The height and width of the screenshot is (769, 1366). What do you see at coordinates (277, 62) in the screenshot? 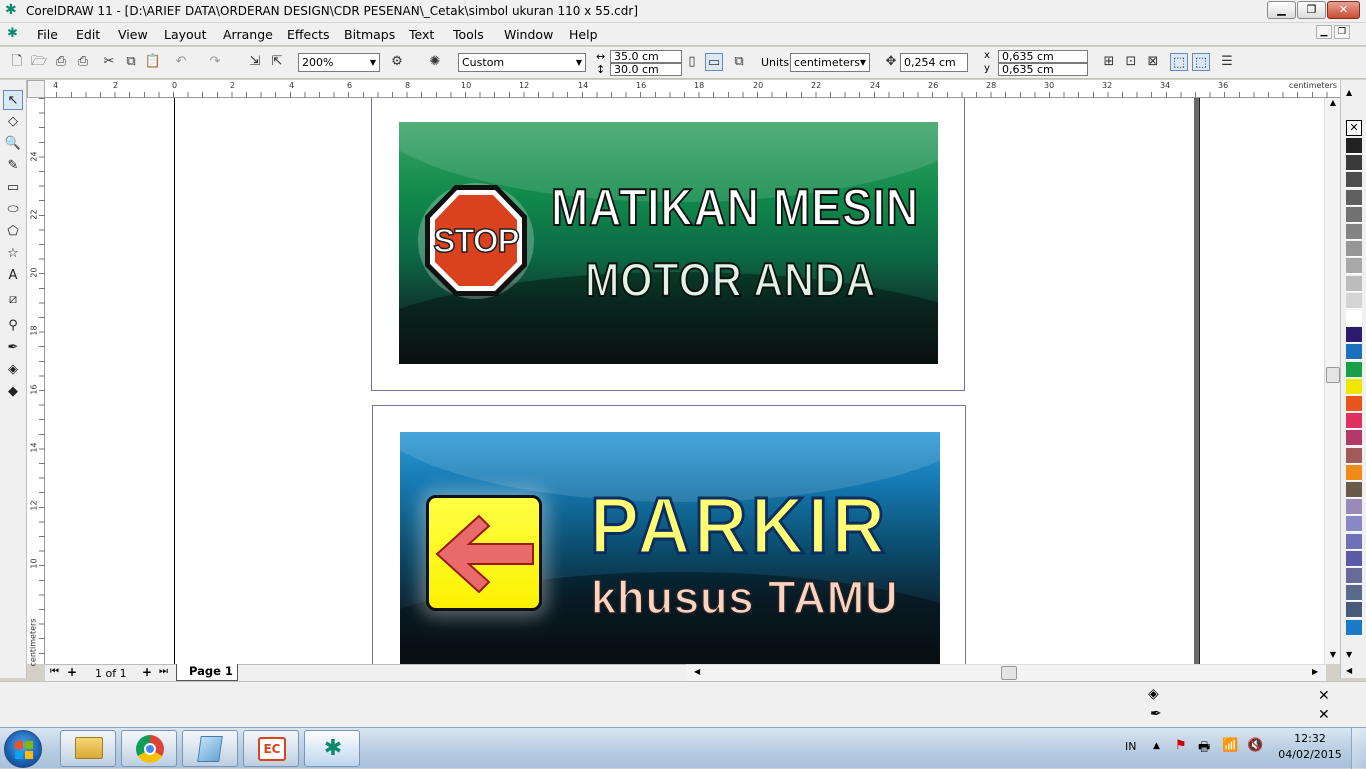
I see `export-icon: ⇱` at bounding box center [277, 62].